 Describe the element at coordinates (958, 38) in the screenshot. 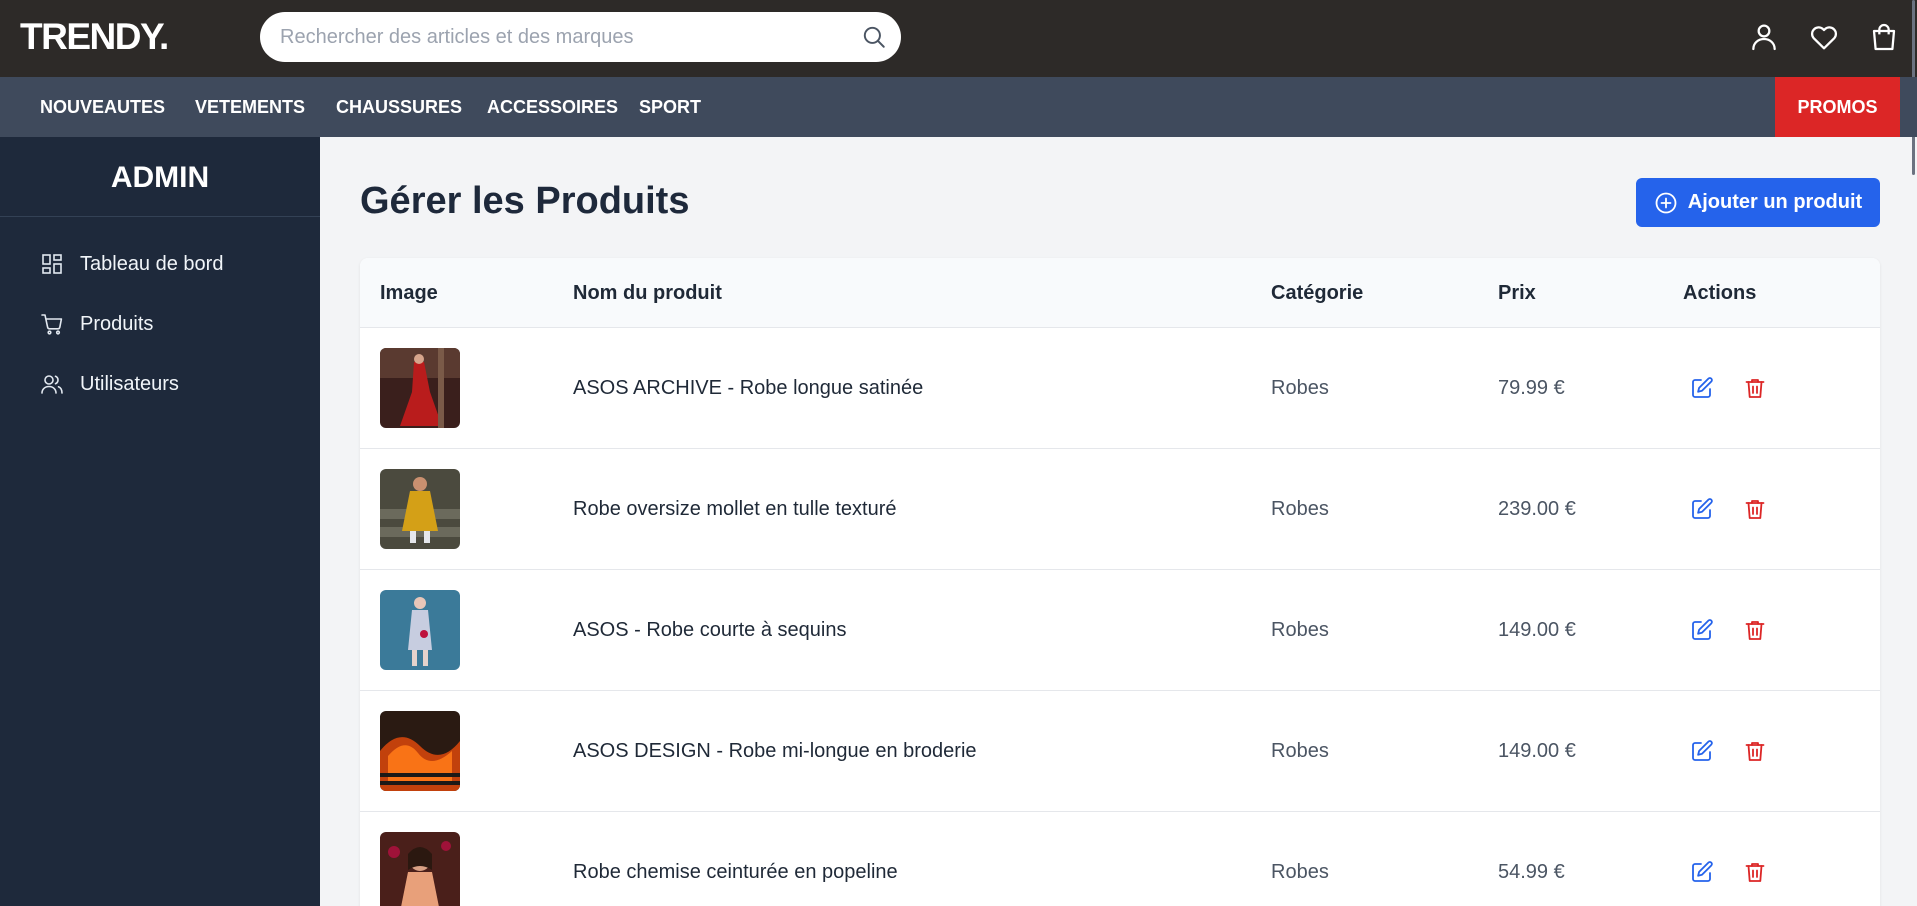

I see `top-bar: TRENDY.` at that location.